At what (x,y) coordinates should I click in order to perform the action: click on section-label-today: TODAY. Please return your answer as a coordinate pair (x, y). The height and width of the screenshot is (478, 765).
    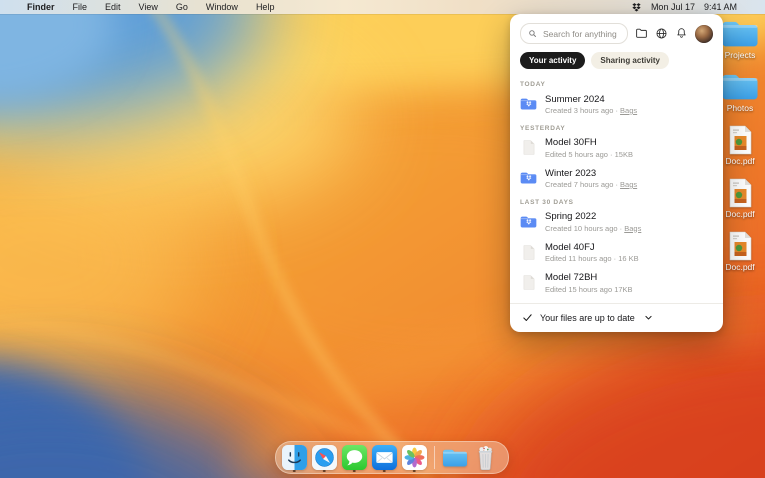
    Looking at the image, I should click on (533, 84).